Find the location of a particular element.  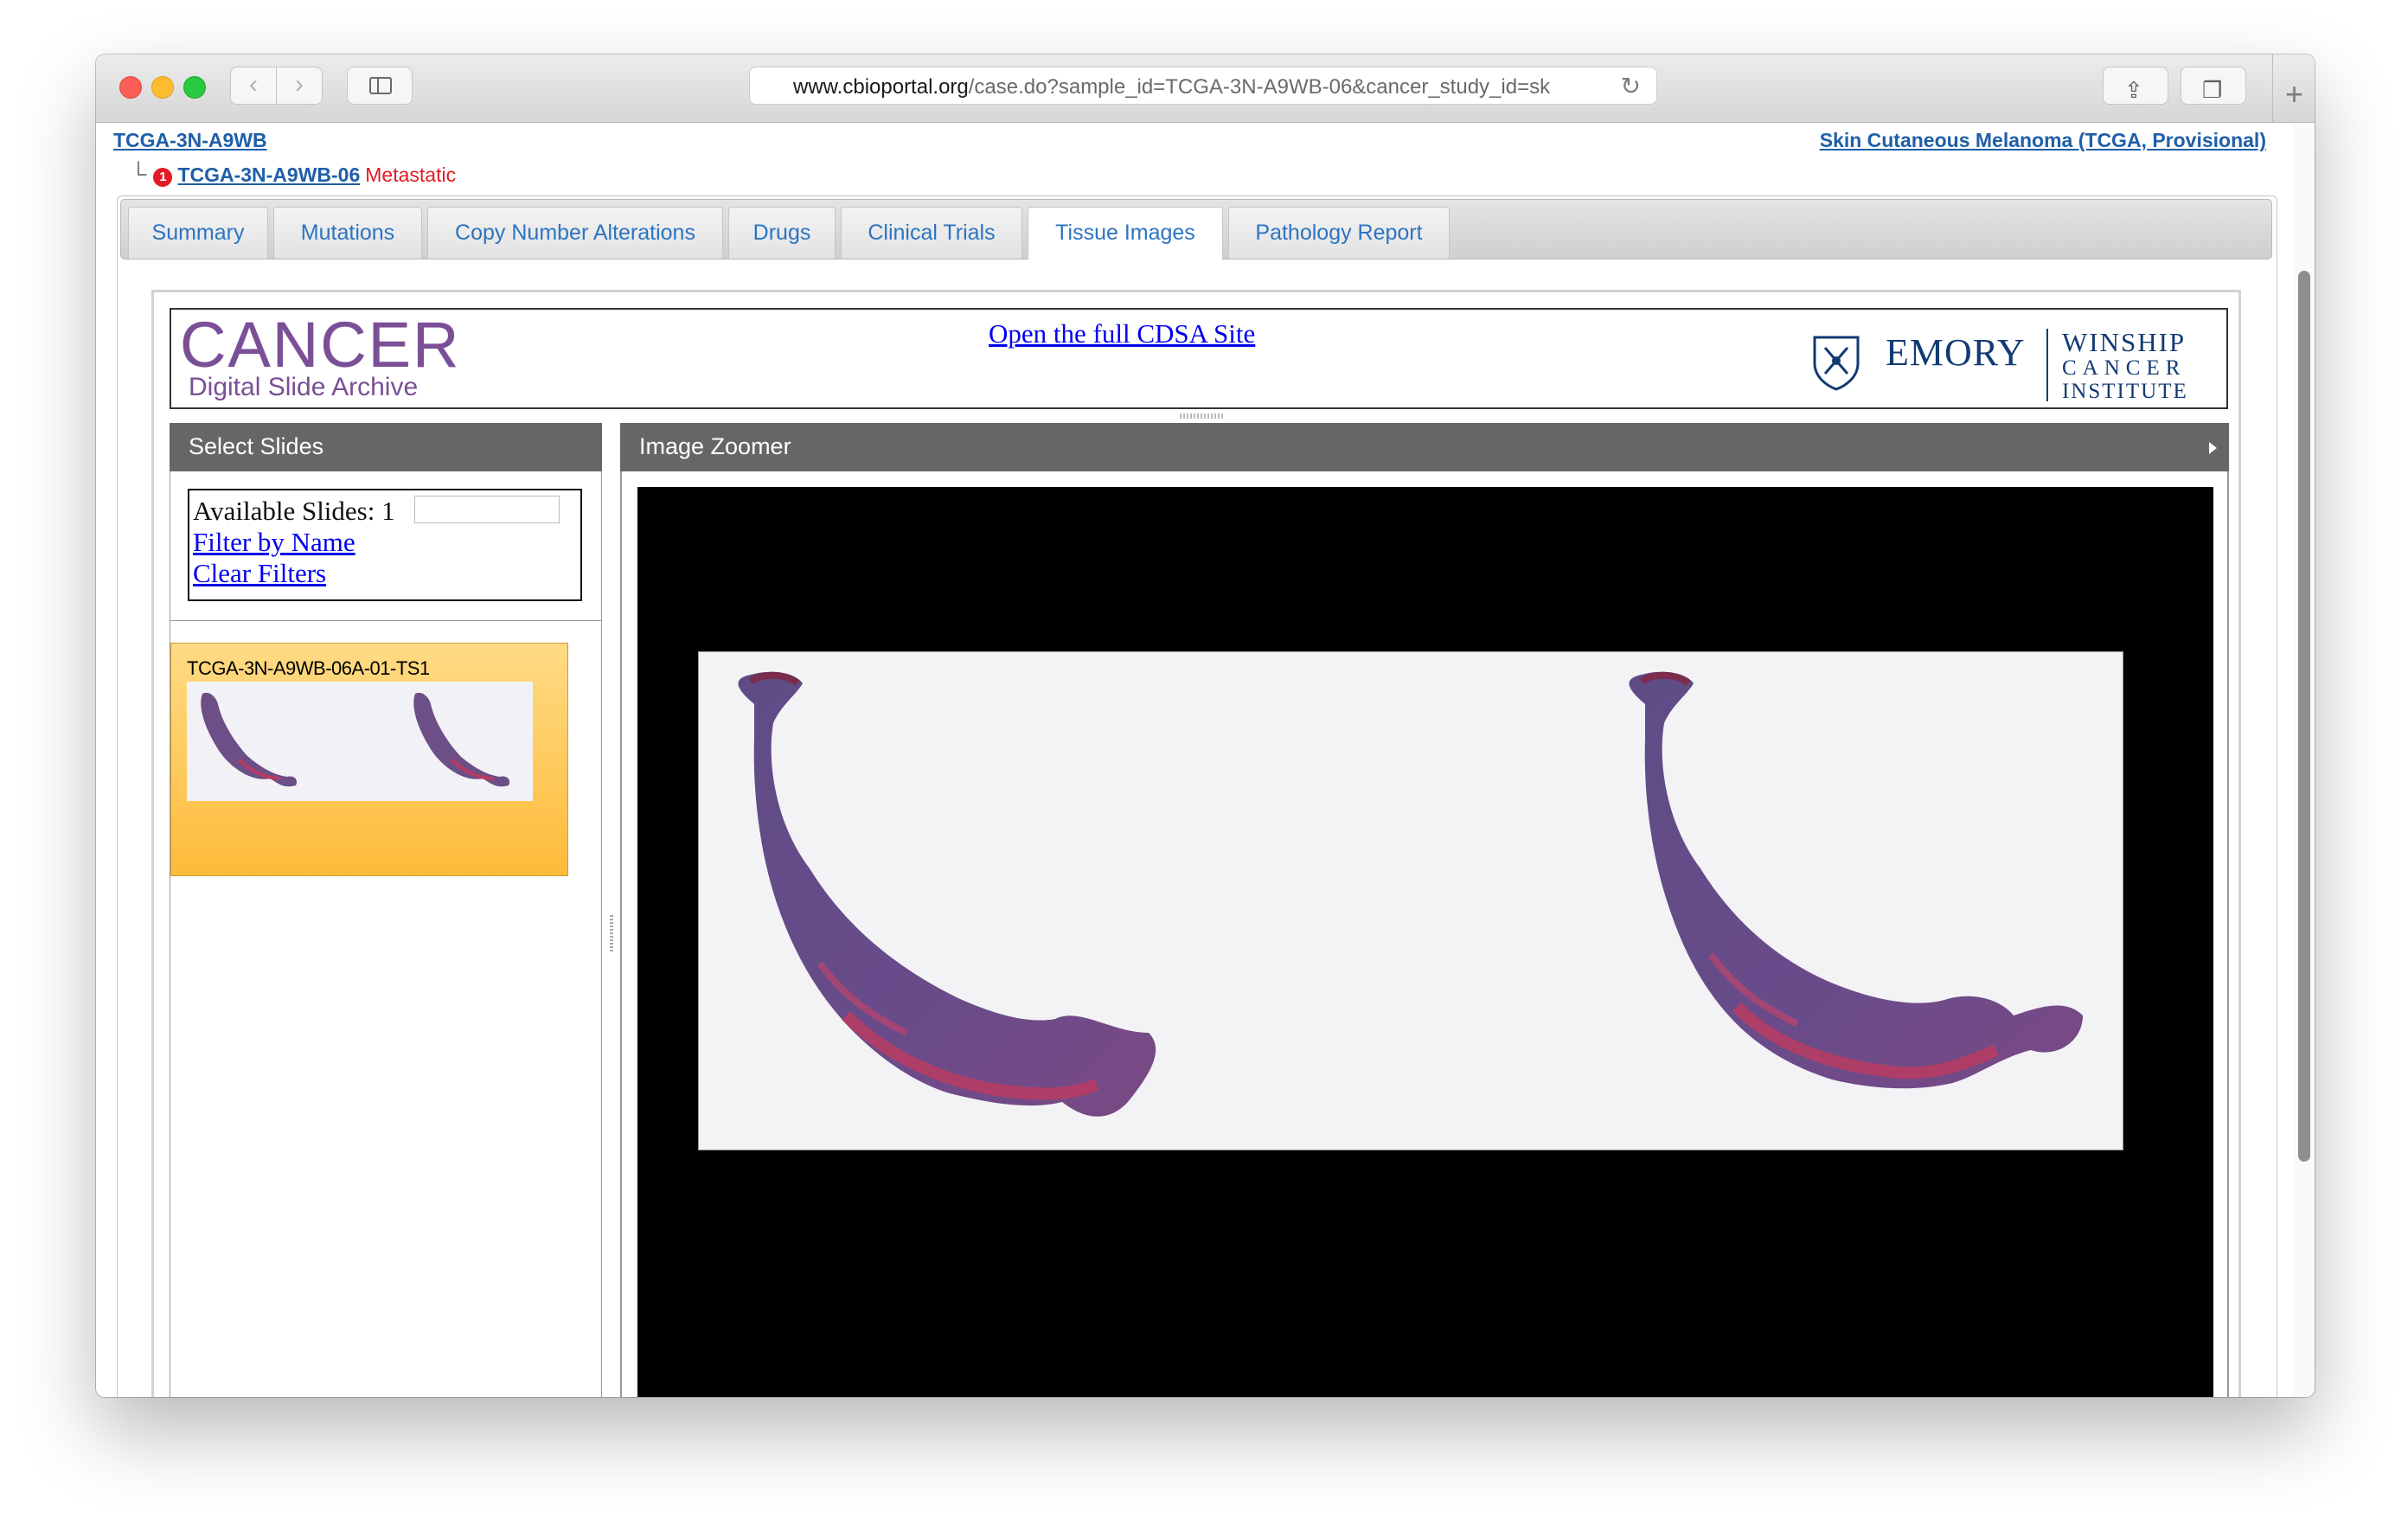

tabs-icon: ❐ is located at coordinates (2212, 90).